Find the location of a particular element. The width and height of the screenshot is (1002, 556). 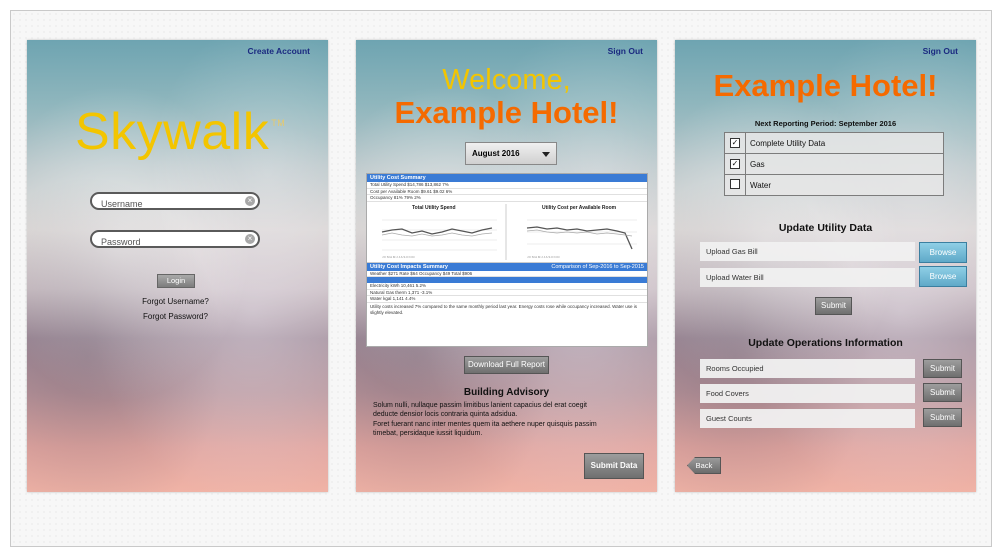

utility-checklist: ✓ Complete Utility Data ✓ Gas Water is located at coordinates (834, 164).